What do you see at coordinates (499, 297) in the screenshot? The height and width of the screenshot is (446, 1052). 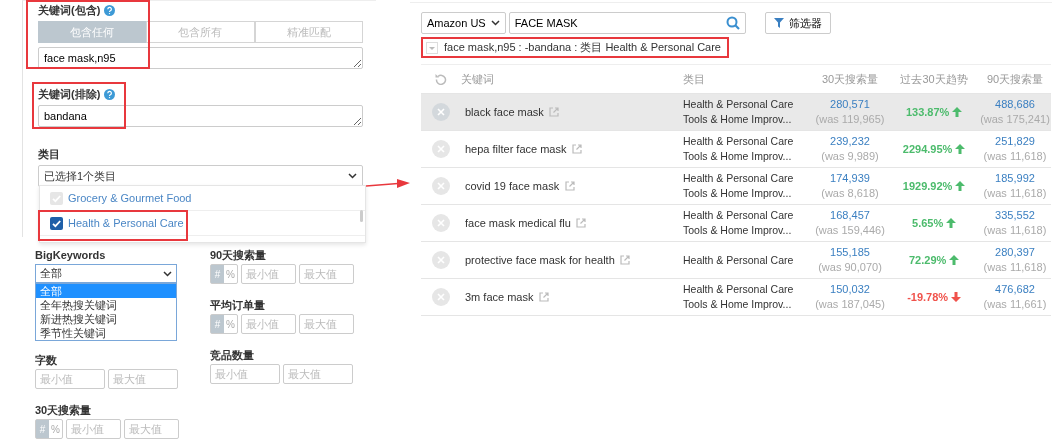 I see `keyword-text: 3m face mask` at bounding box center [499, 297].